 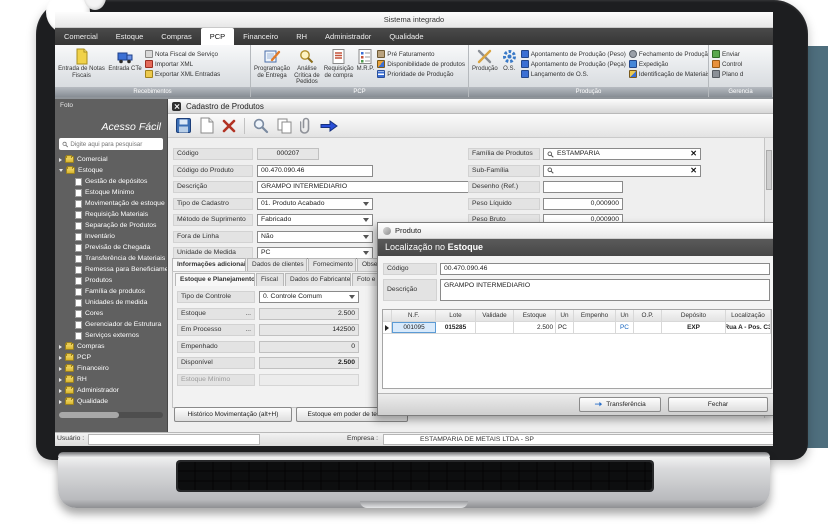 What do you see at coordinates (535, 327) in the screenshot?
I see `cell-estoque: 2.500` at bounding box center [535, 327].